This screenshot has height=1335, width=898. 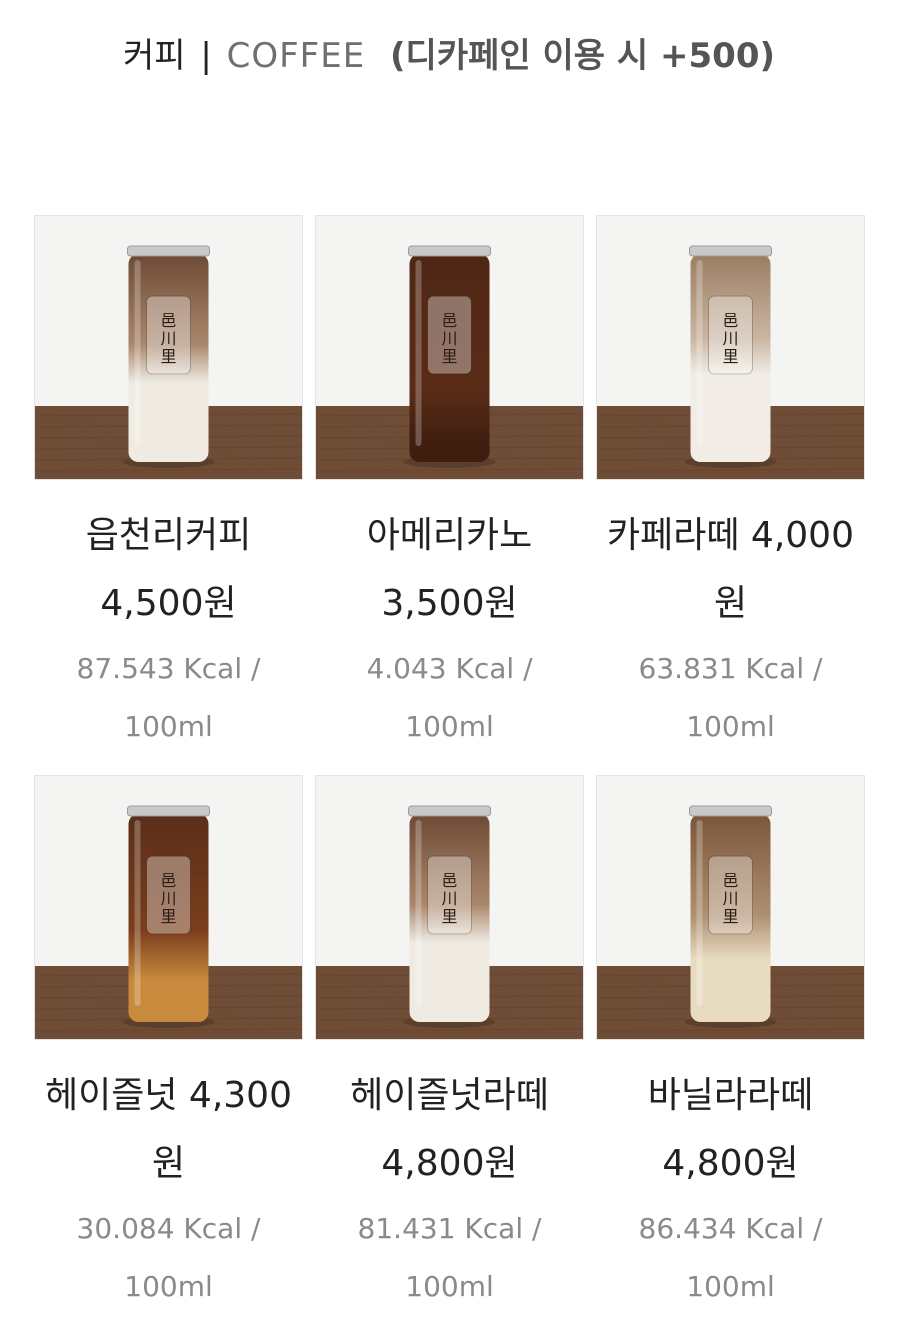 I want to click on menu-item-info: 아메리카노 3,500원 4.043 Kcal / 100ml, so click(x=449, y=629).